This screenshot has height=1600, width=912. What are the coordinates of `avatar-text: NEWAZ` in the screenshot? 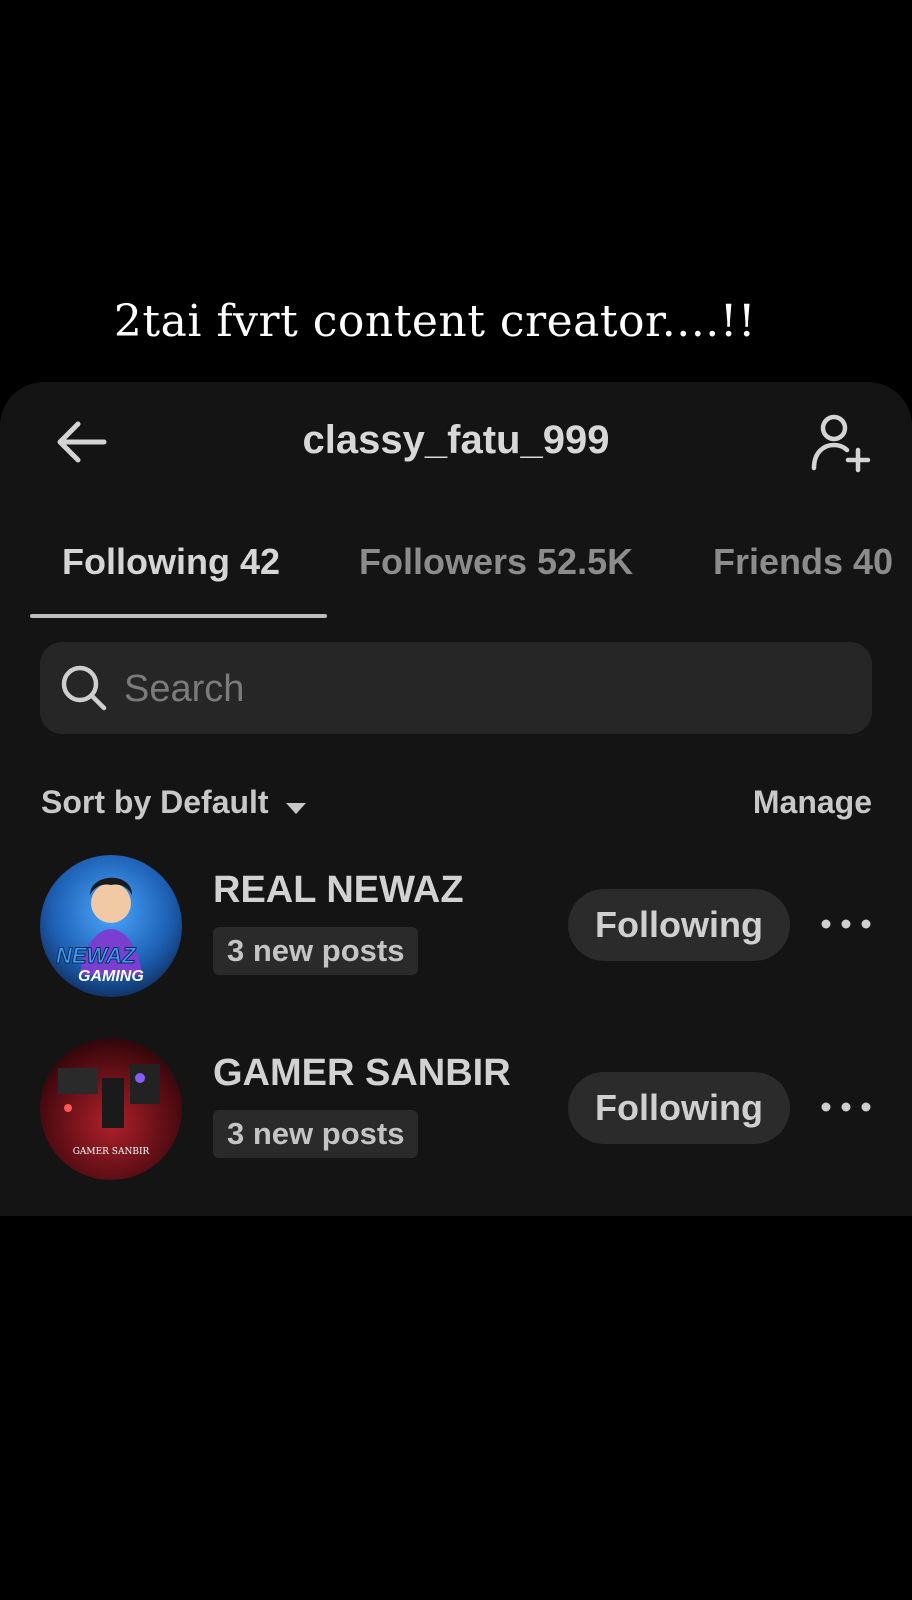 It's located at (96, 955).